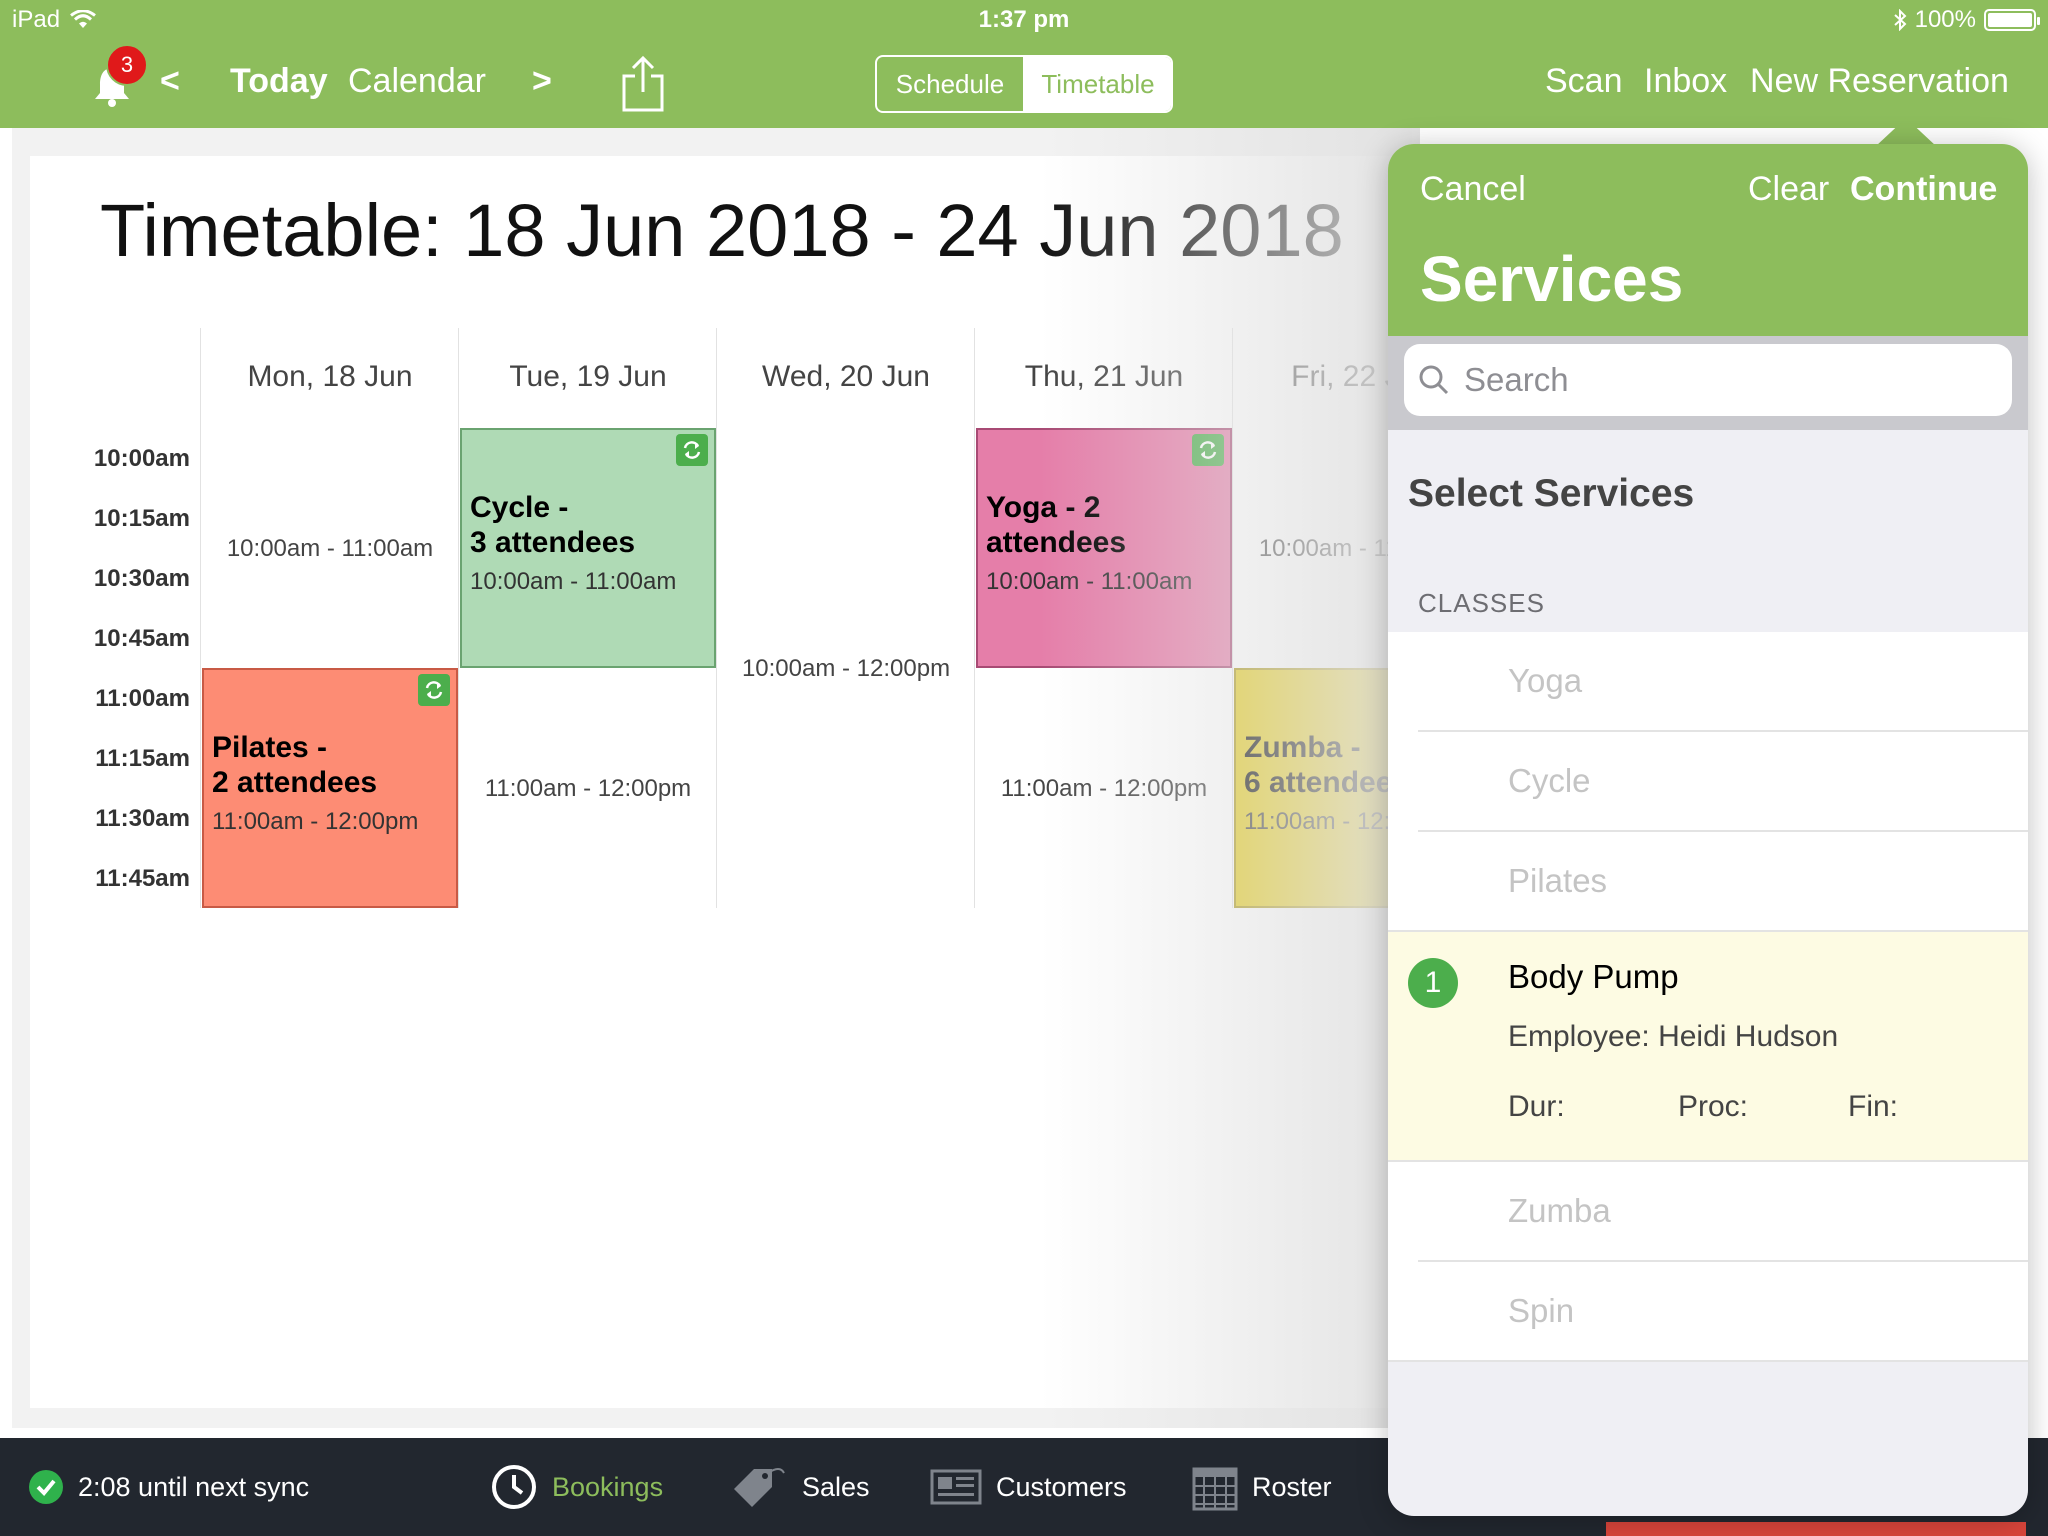 This screenshot has width=2048, height=1536. What do you see at coordinates (1714, 380) in the screenshot?
I see `search-input` at bounding box center [1714, 380].